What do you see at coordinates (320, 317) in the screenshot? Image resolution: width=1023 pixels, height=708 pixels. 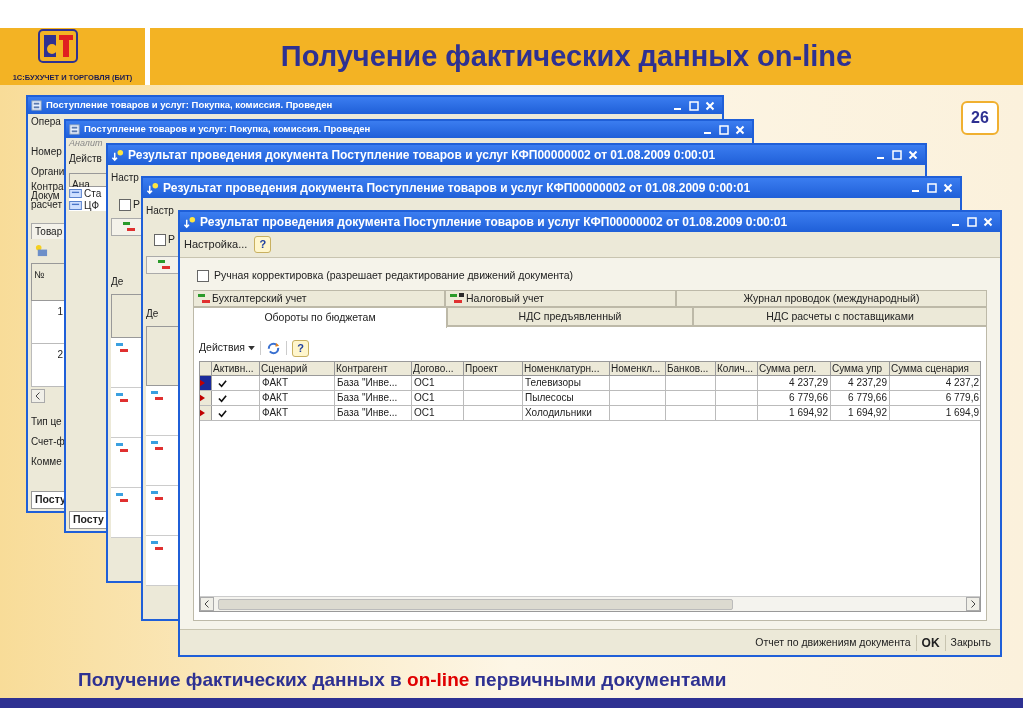 I see `tab: Обороты по бюджетам` at bounding box center [320, 317].